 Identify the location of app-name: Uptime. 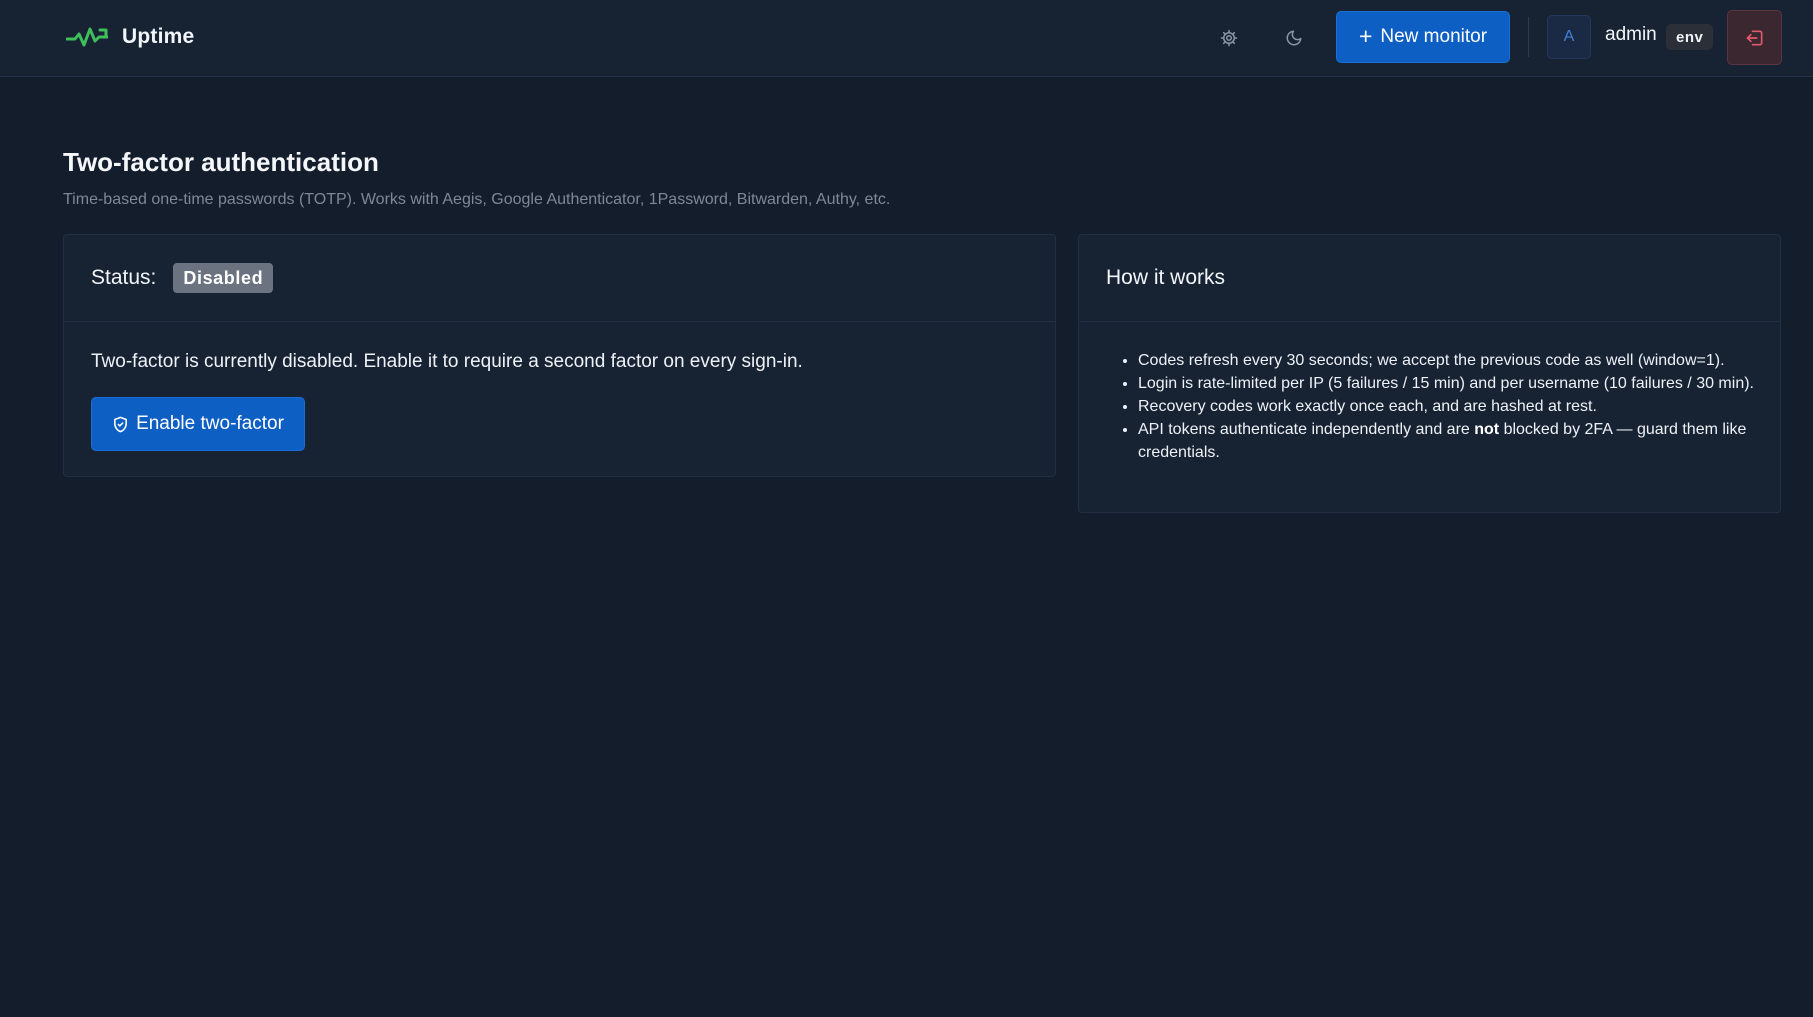
(158, 36).